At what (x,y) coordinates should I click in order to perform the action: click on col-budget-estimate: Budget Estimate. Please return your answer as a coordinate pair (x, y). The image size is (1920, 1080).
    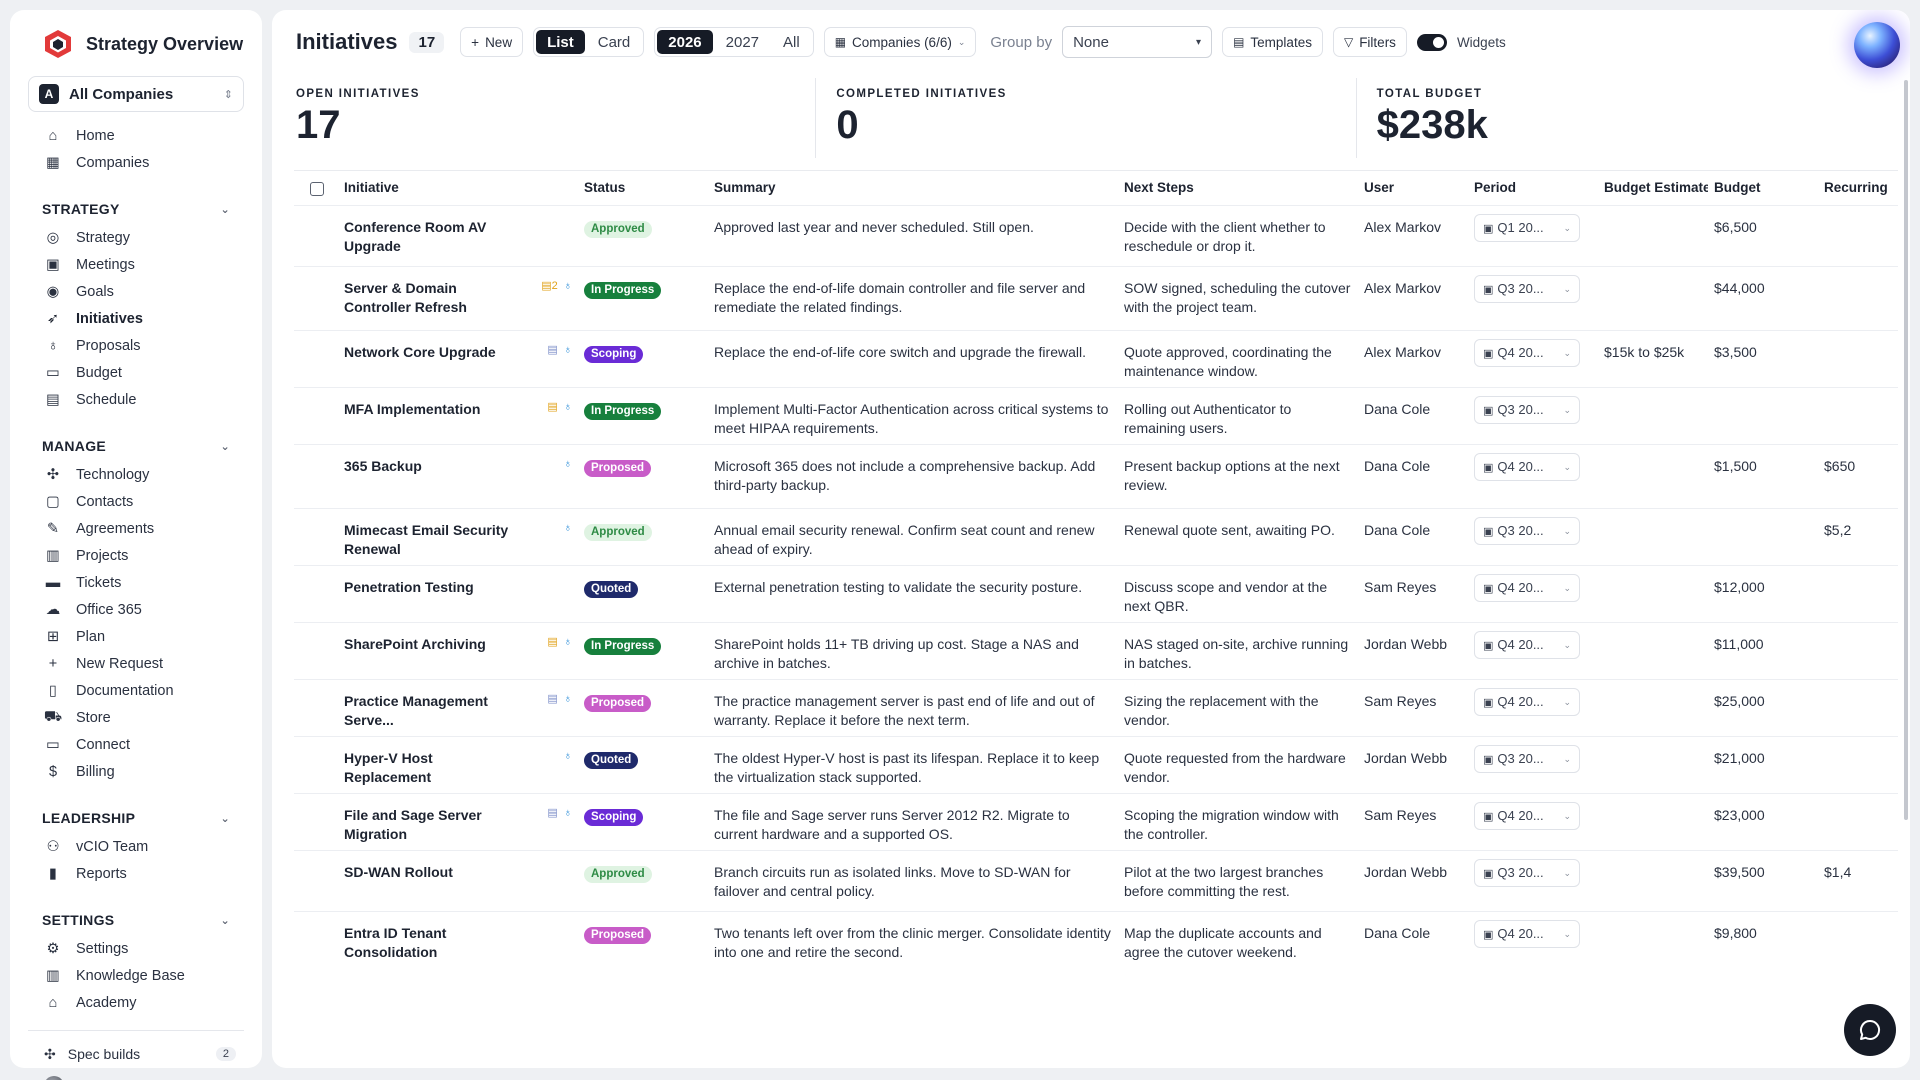
    Looking at the image, I should click on (1653, 188).